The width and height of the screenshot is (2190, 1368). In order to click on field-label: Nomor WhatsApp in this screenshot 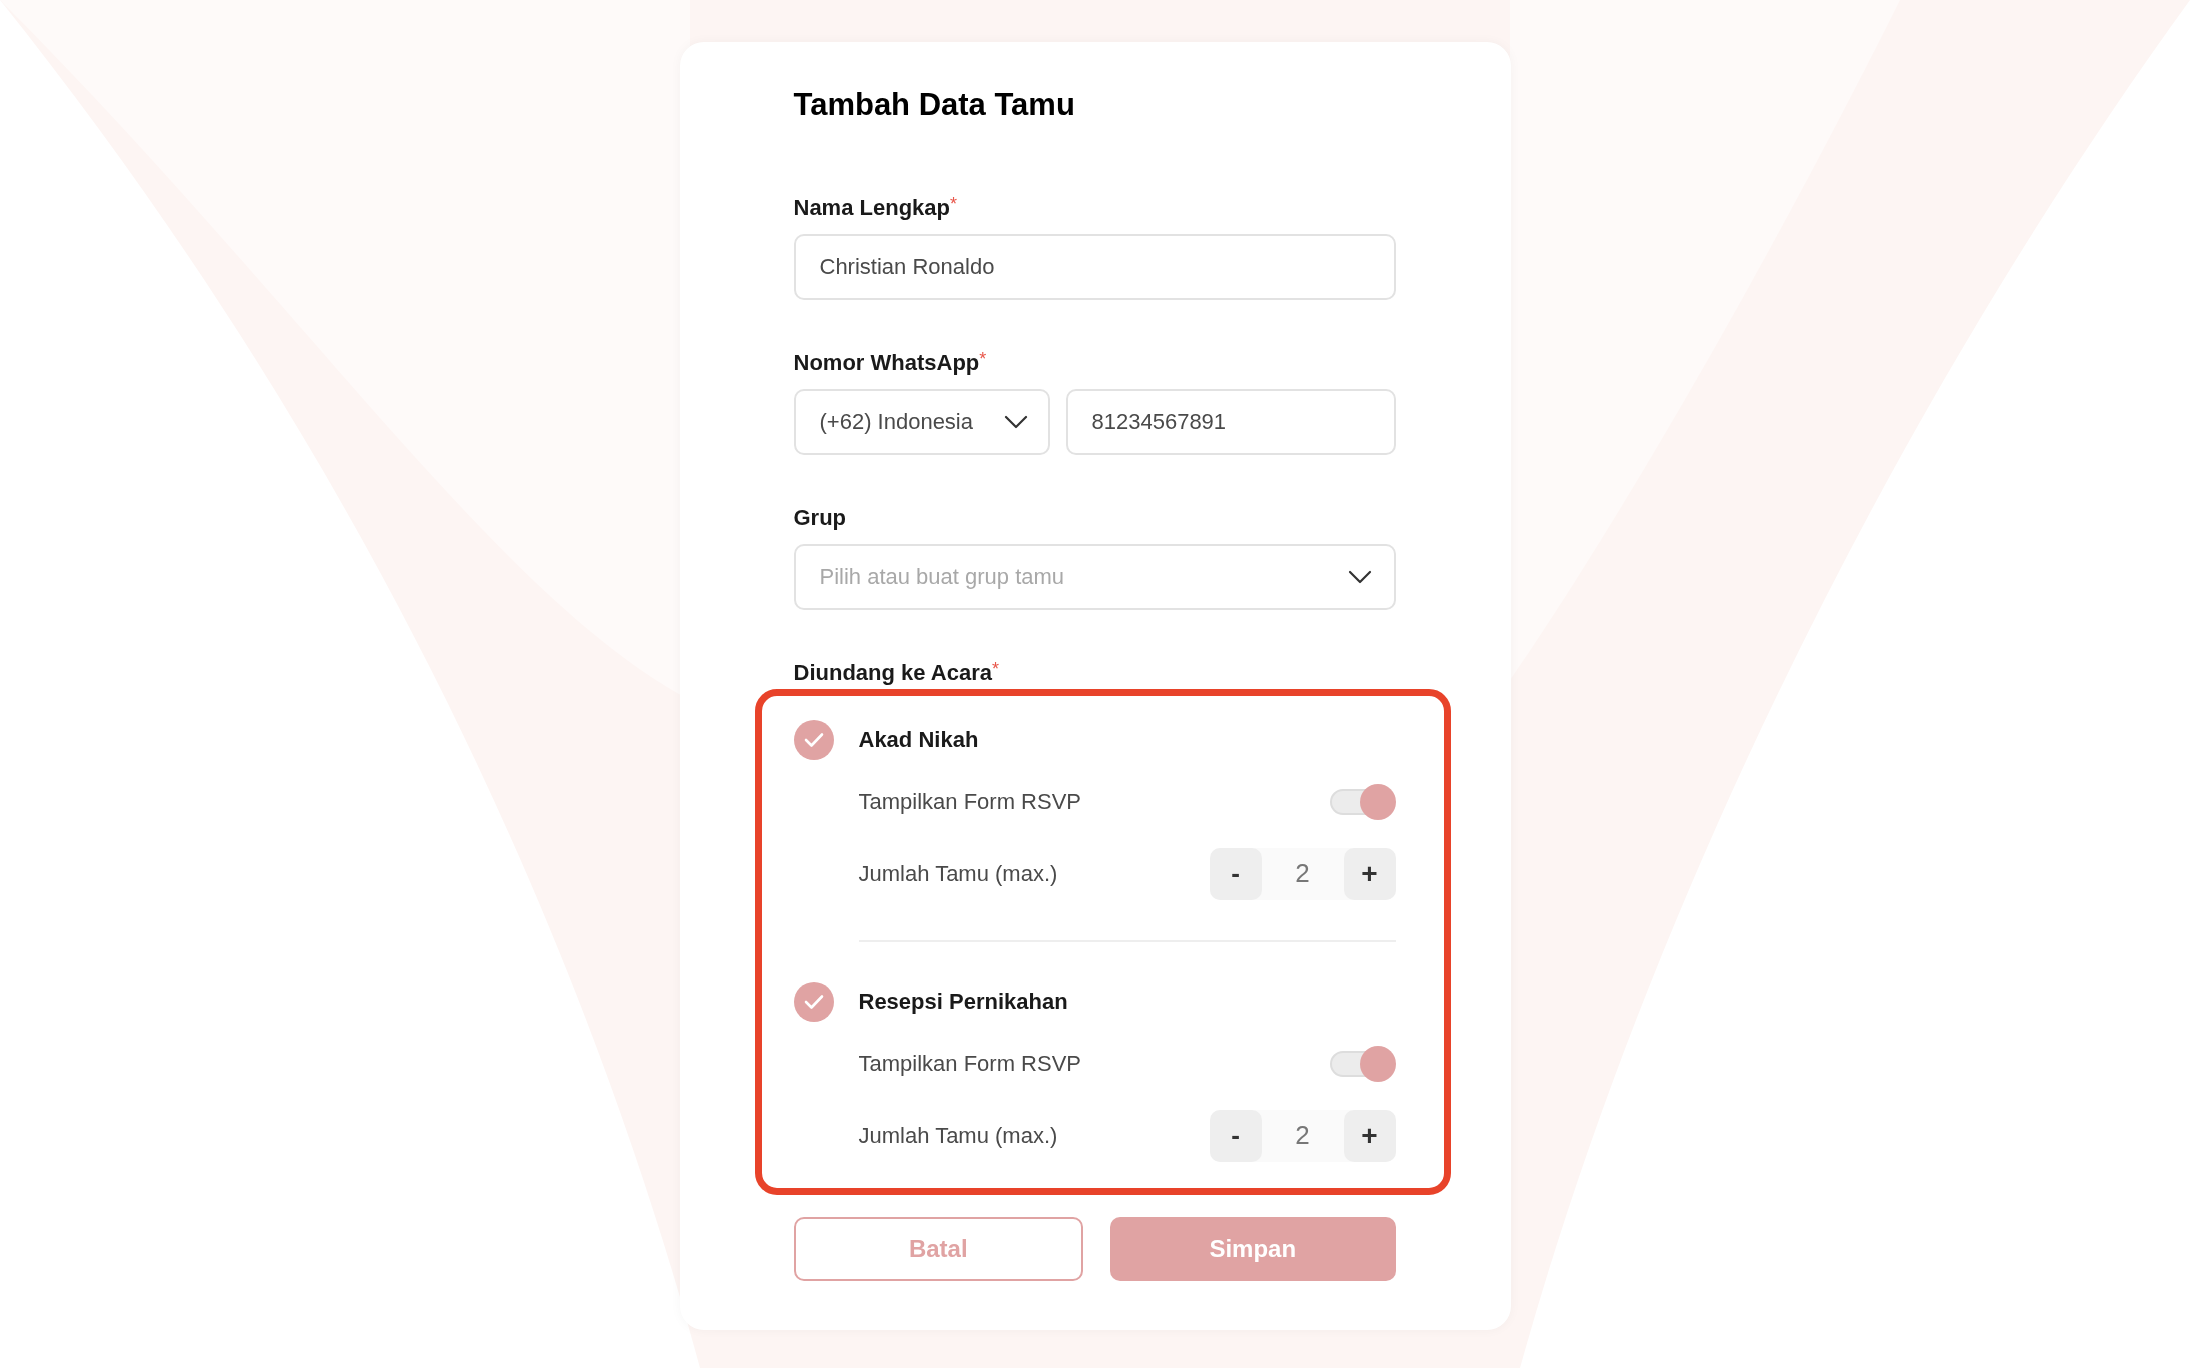, I will do `click(886, 362)`.